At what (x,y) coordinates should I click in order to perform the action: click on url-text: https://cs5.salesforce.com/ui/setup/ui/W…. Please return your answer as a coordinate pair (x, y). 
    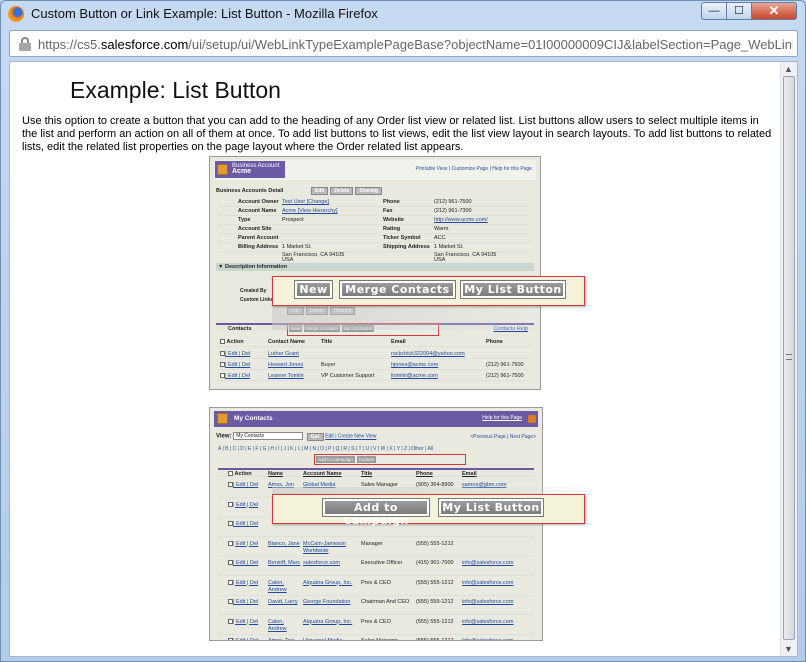
    Looking at the image, I should click on (415, 44).